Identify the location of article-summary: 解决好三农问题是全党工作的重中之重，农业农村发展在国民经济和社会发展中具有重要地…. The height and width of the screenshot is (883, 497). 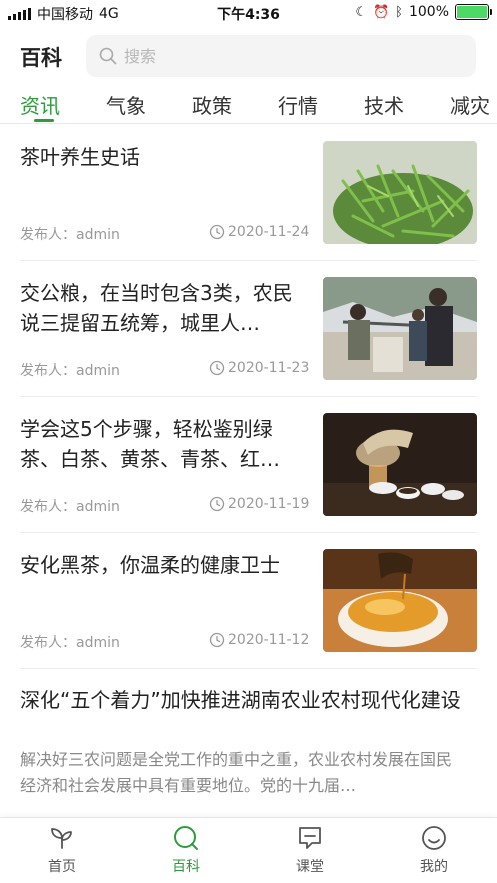
(236, 772).